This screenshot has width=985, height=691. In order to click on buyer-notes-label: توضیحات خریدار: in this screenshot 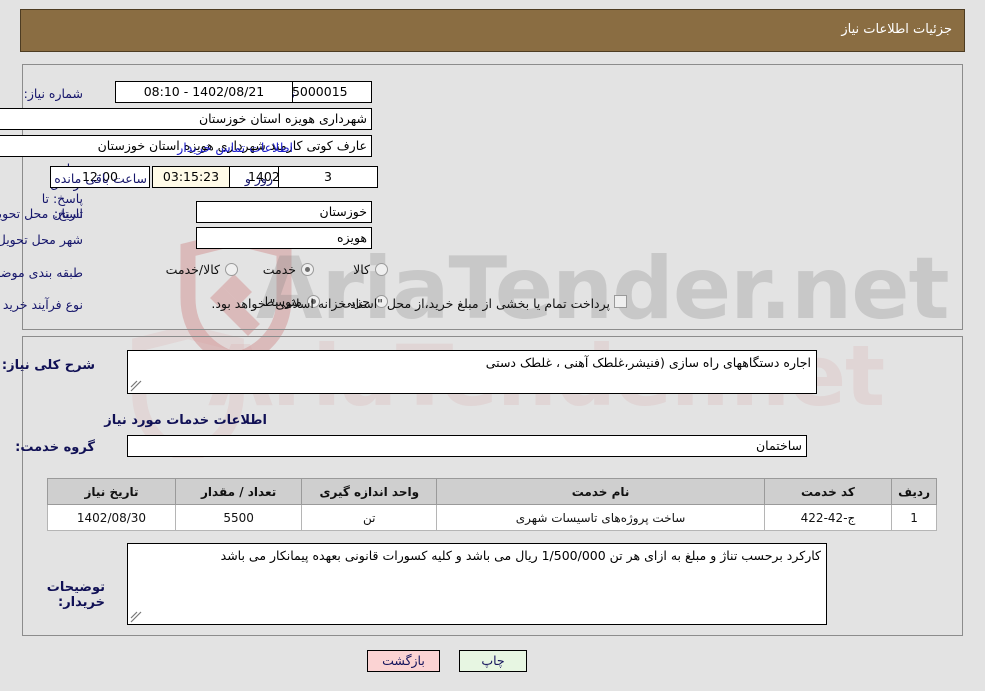, I will do `click(75, 595)`.